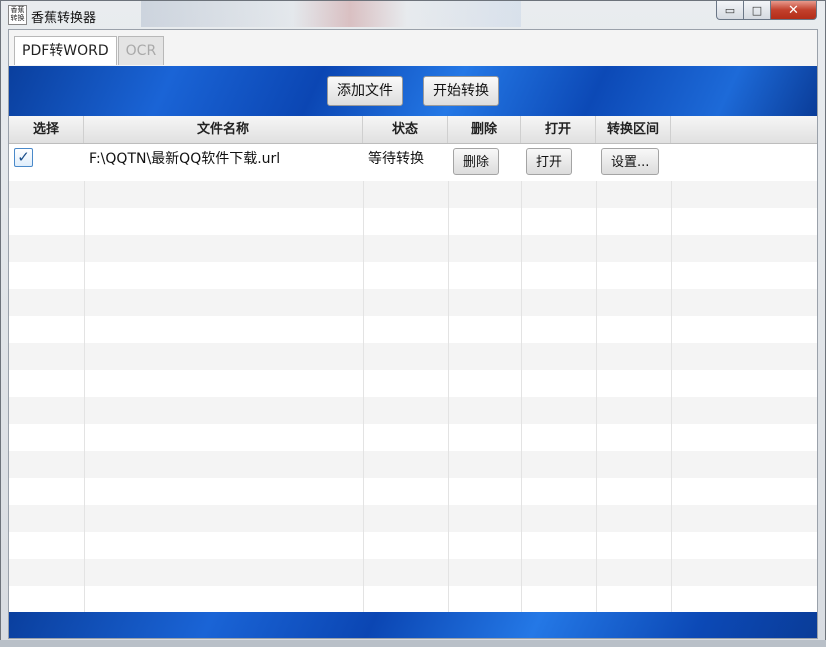 This screenshot has height=647, width=826. I want to click on select-checkbox: ✓, so click(23, 157).